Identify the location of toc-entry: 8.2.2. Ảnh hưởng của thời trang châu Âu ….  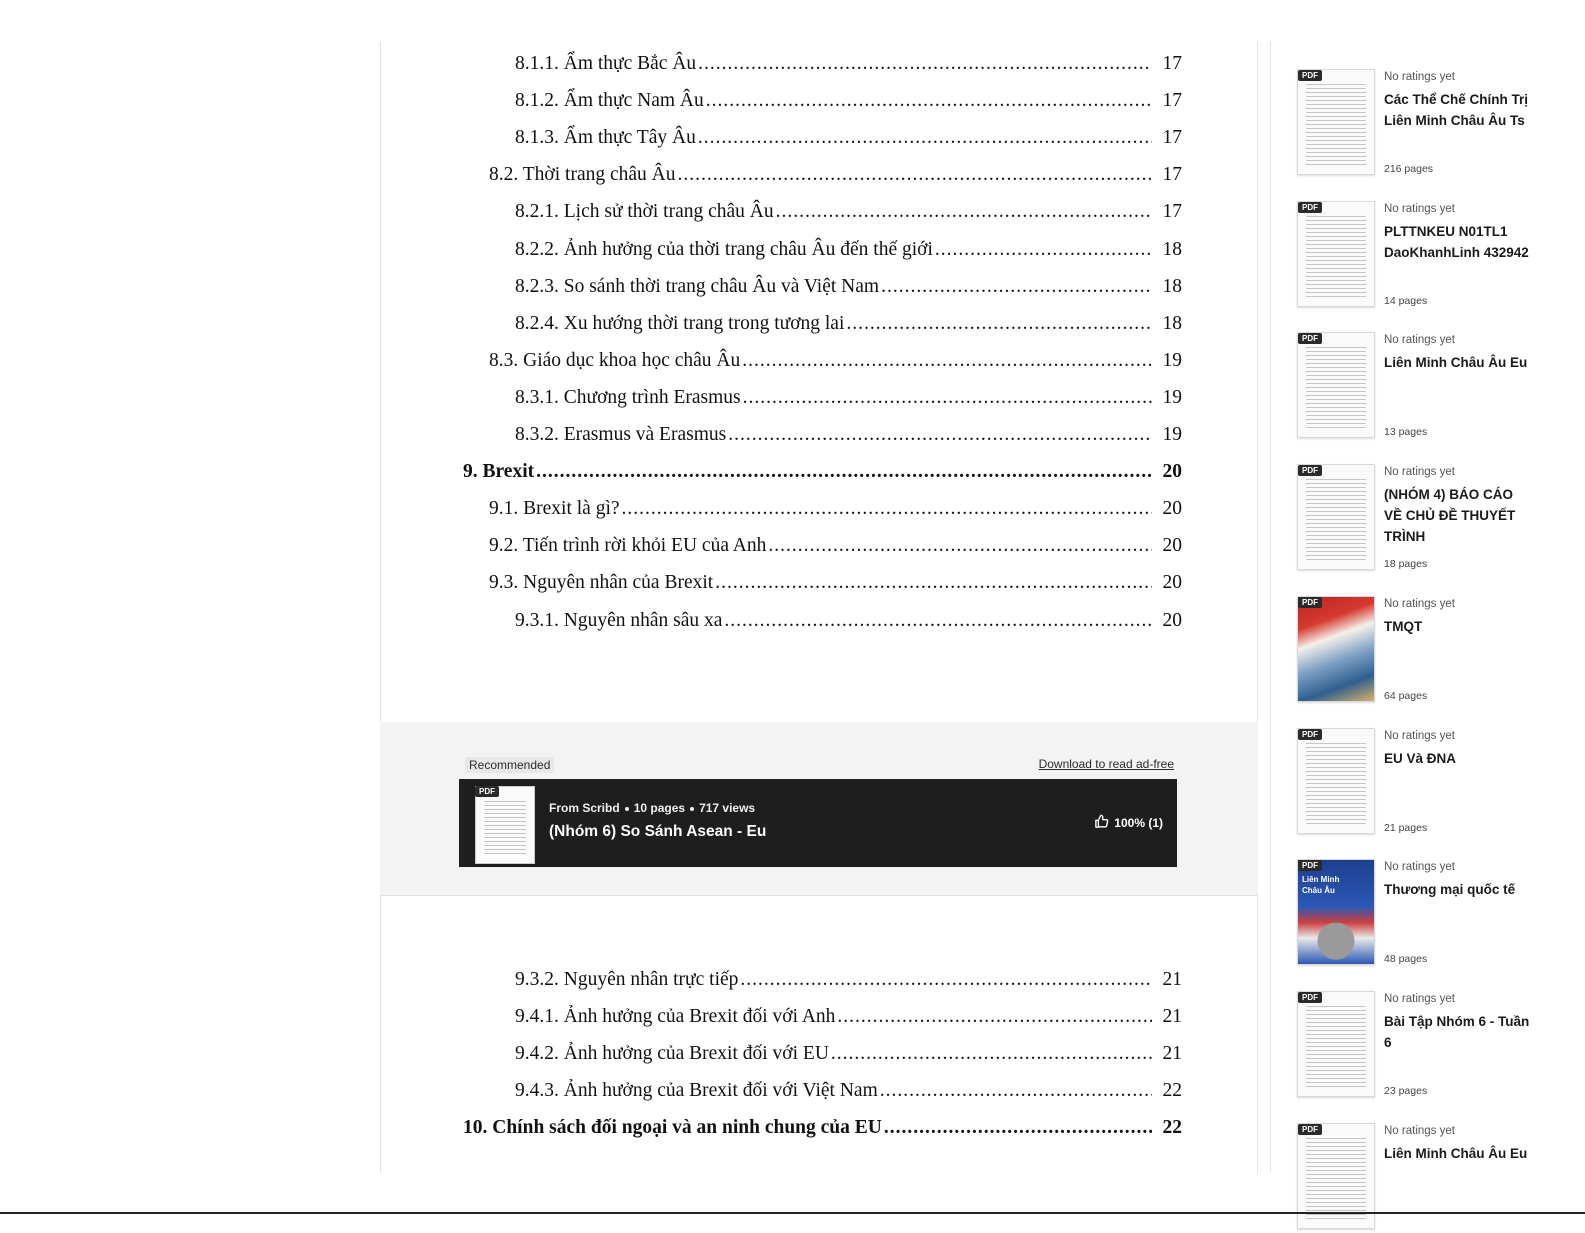
(819, 250).